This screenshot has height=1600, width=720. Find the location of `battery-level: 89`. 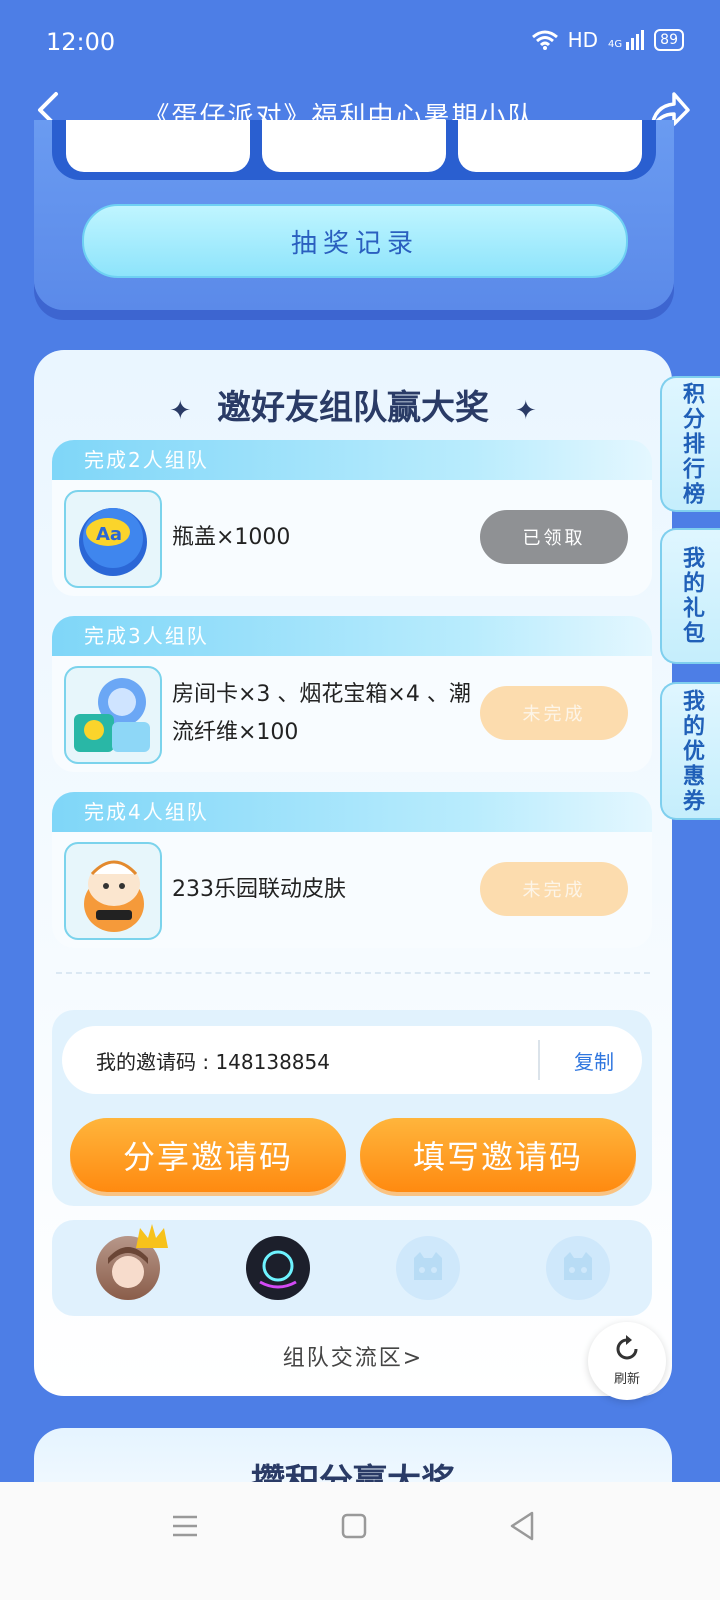

battery-level: 89 is located at coordinates (669, 40).